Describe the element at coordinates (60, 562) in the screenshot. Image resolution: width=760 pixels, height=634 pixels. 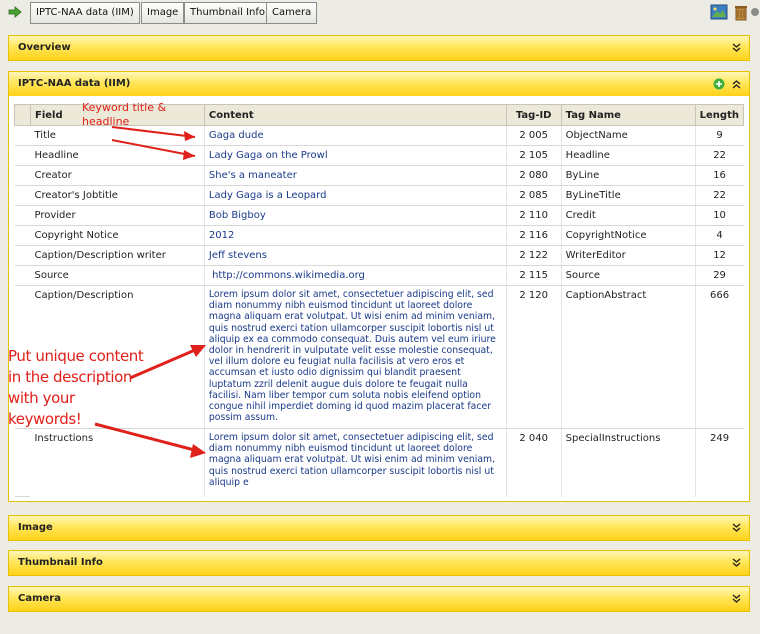
I see `panel-thumbnail-title: Thumbnail Info` at that location.